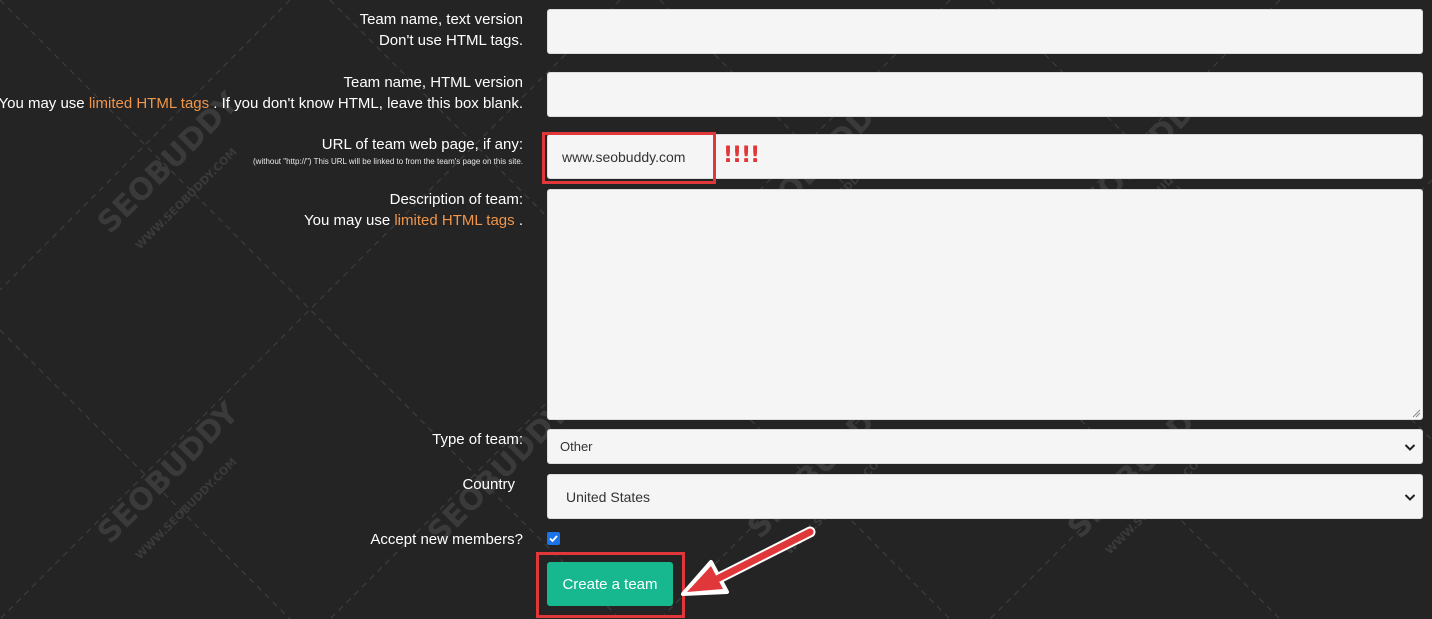 The image size is (1432, 619). I want to click on accept-members-checkbox, so click(553, 538).